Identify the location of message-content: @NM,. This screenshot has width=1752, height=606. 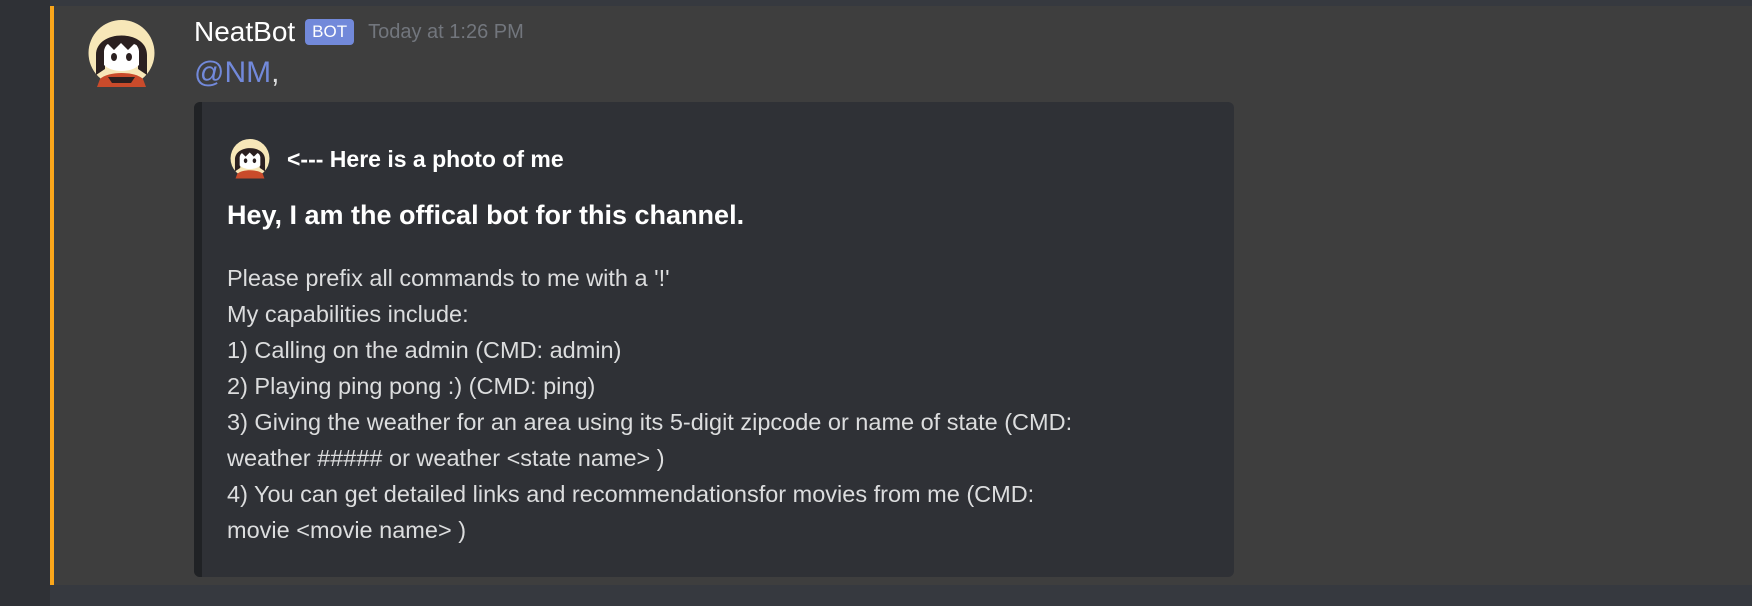
(236, 73).